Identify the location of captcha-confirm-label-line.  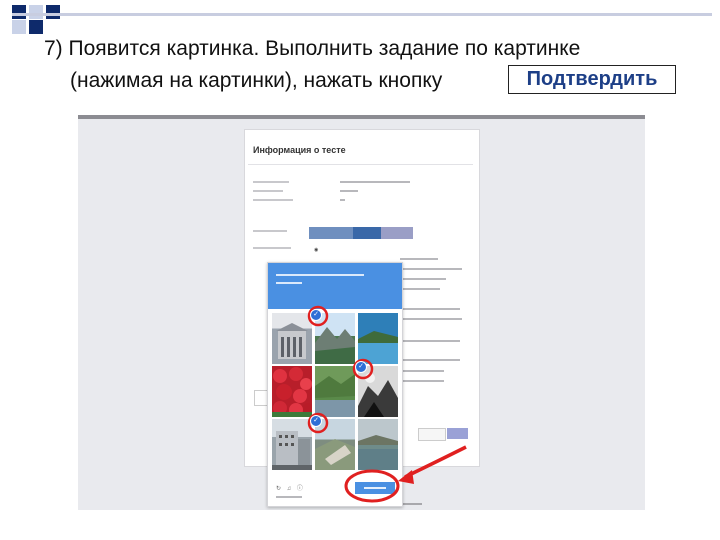
(375, 488).